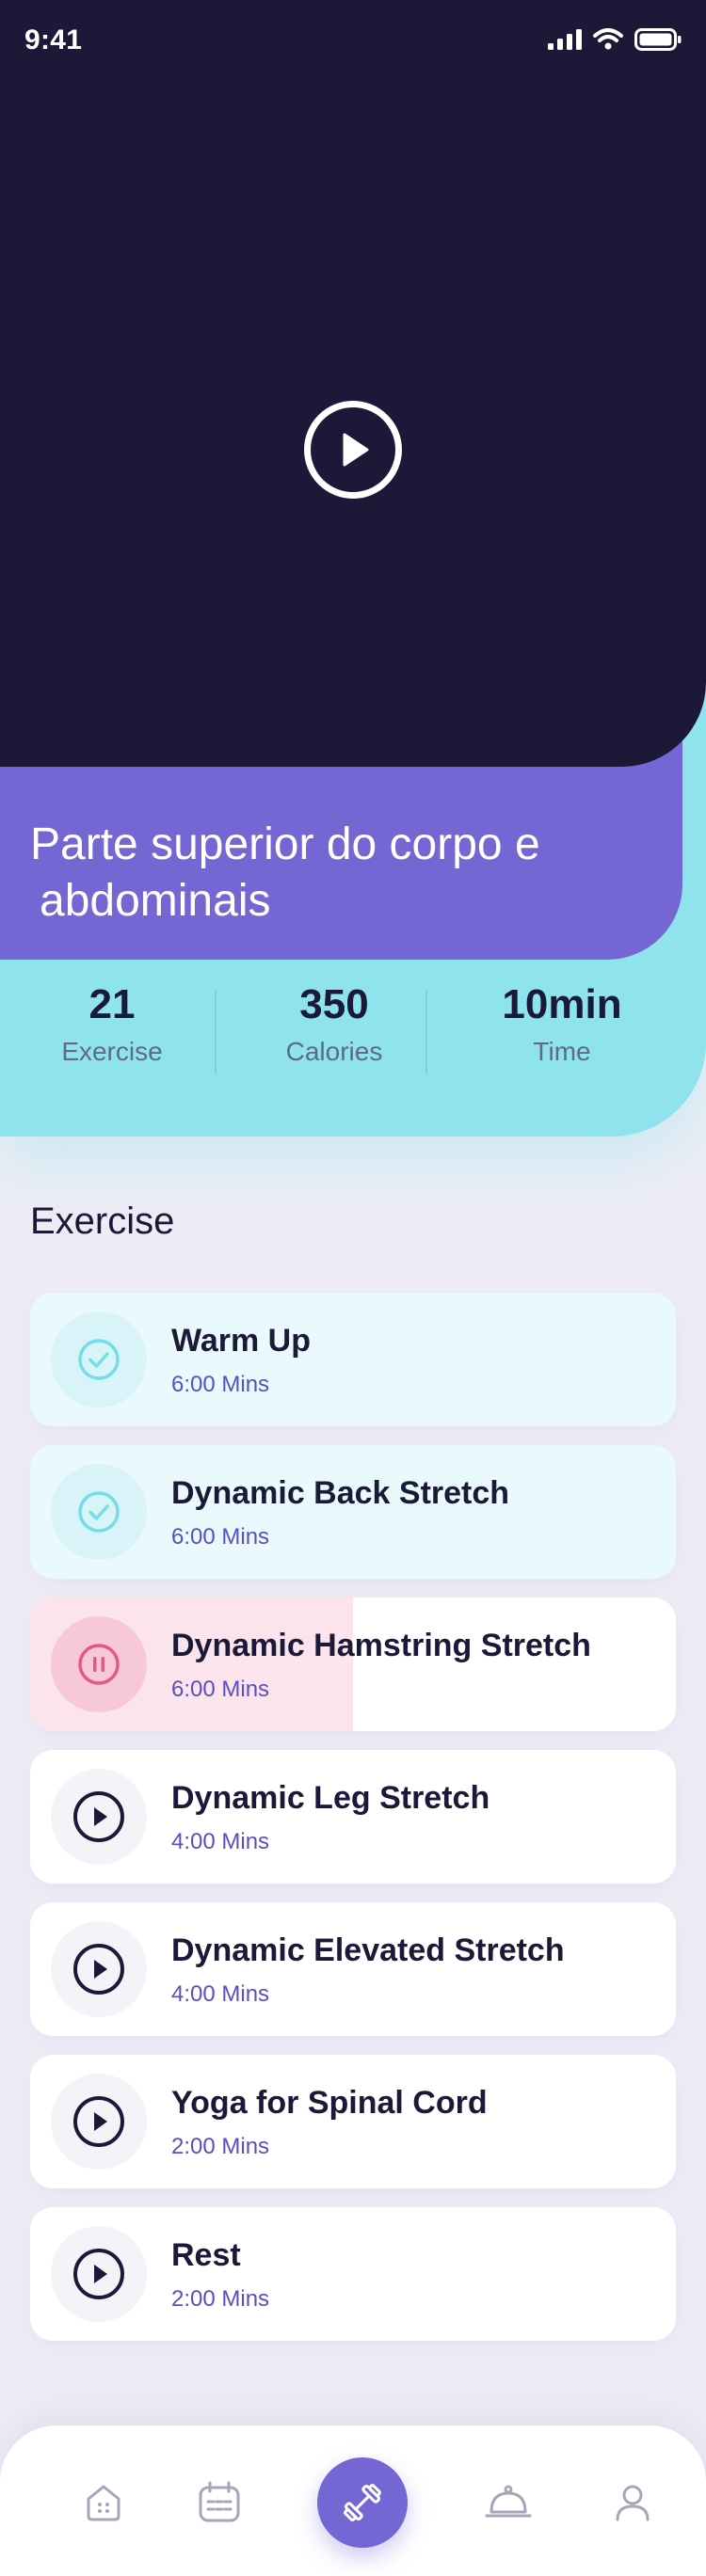 Image resolution: width=706 pixels, height=2576 pixels. What do you see at coordinates (353, 1665) in the screenshot?
I see `exercise-item-dynamic-hamstring-stretch: Dynamic Hamstring Stretch 6:00 Mins` at bounding box center [353, 1665].